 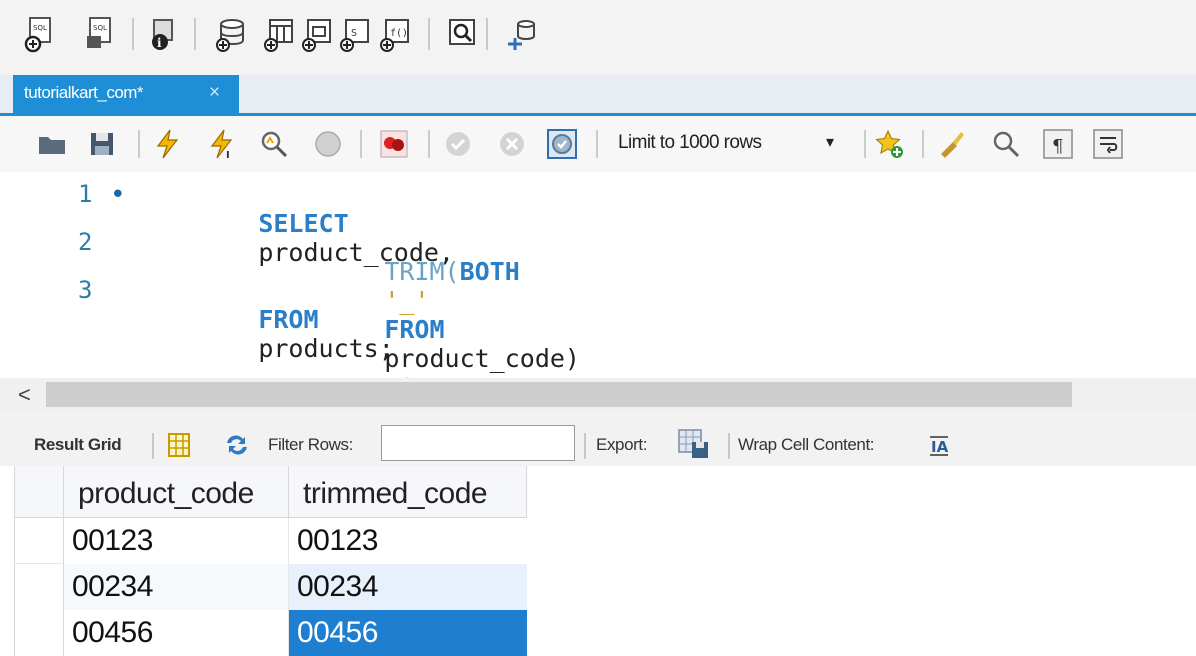 I want to click on inspector-icon: i, so click(x=163, y=34).